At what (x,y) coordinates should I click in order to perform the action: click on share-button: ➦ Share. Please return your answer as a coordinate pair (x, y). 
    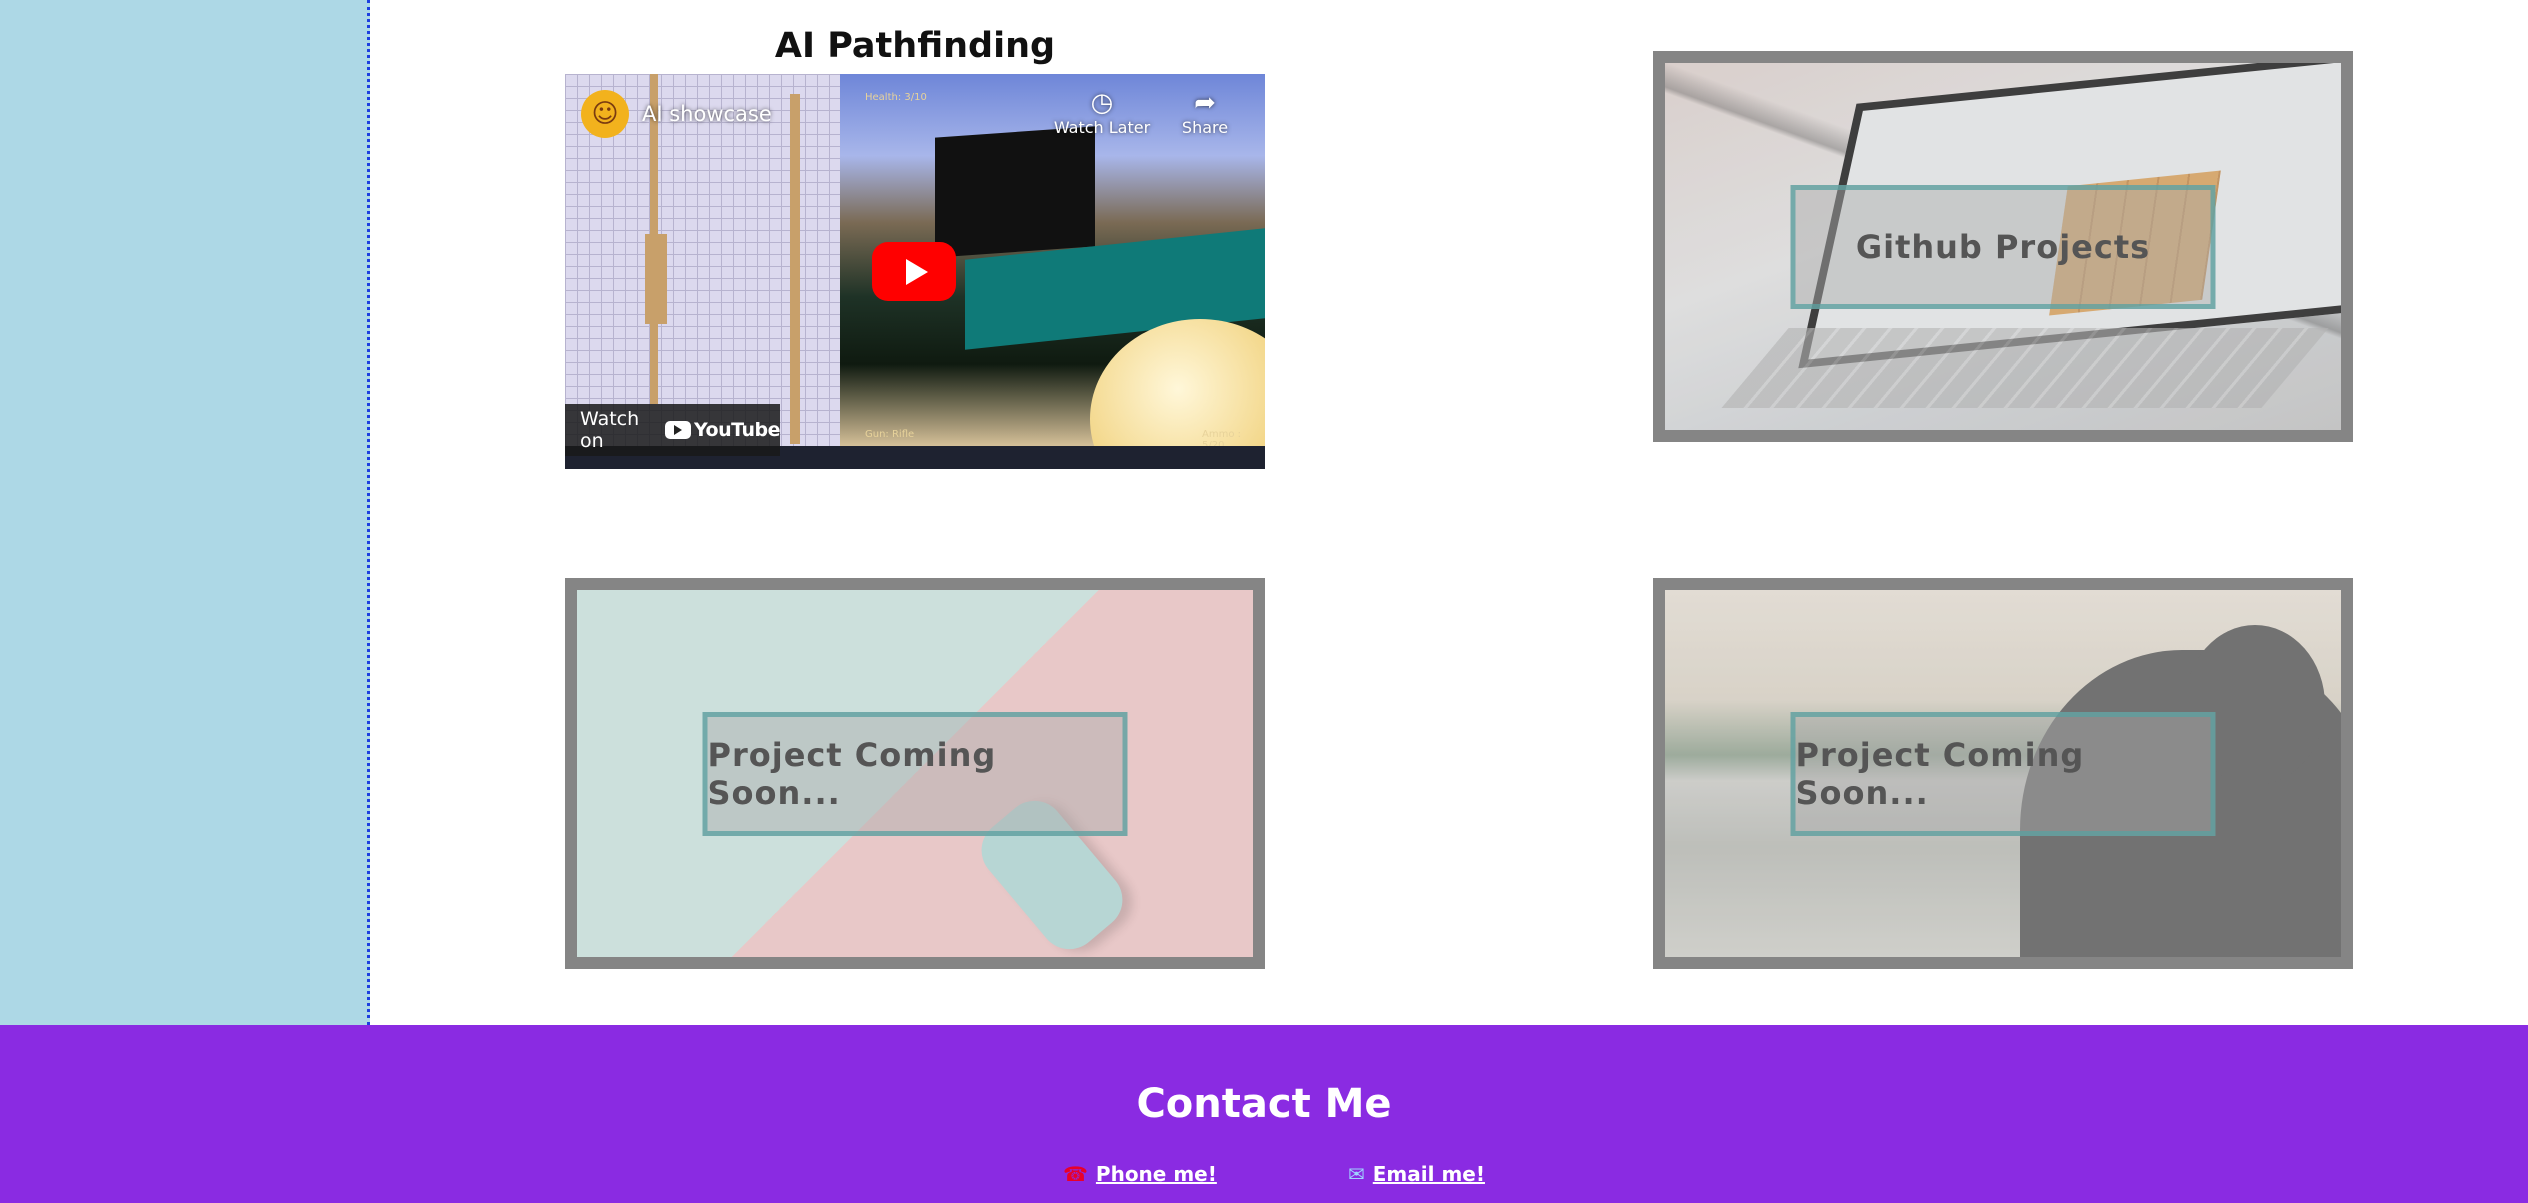
    Looking at the image, I should click on (1205, 112).